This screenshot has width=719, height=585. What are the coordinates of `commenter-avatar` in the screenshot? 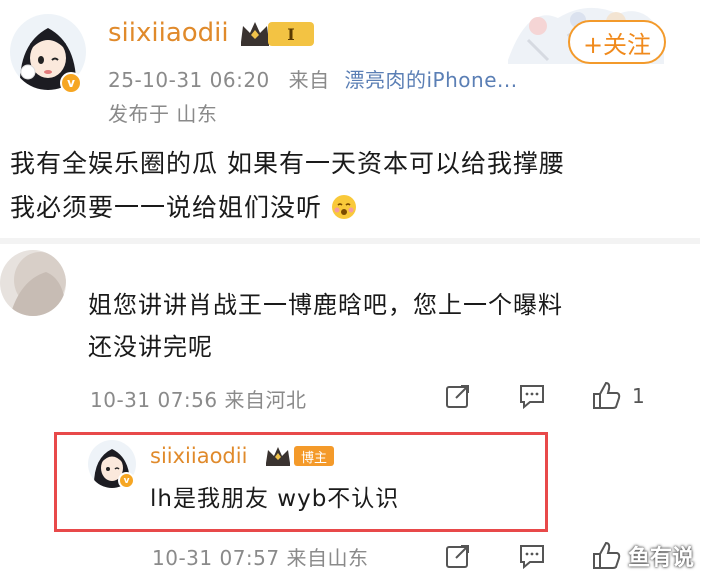 It's located at (33, 283).